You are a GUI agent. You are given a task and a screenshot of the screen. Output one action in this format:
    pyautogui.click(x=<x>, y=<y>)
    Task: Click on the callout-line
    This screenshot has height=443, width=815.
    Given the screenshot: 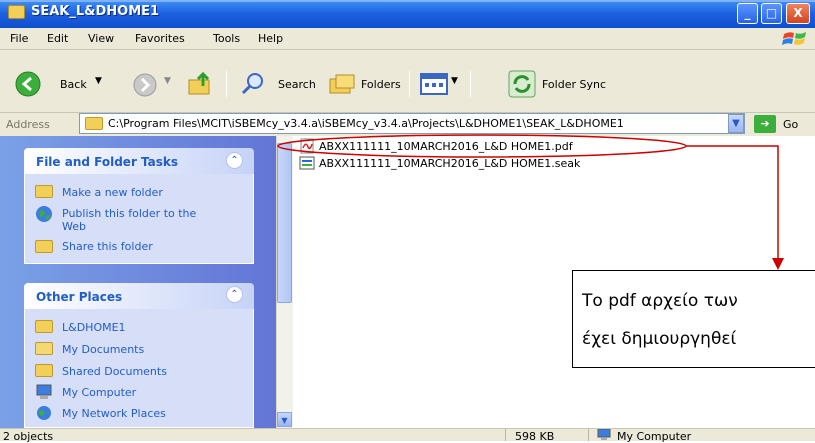 What is the action you would take?
    pyautogui.click(x=732, y=202)
    